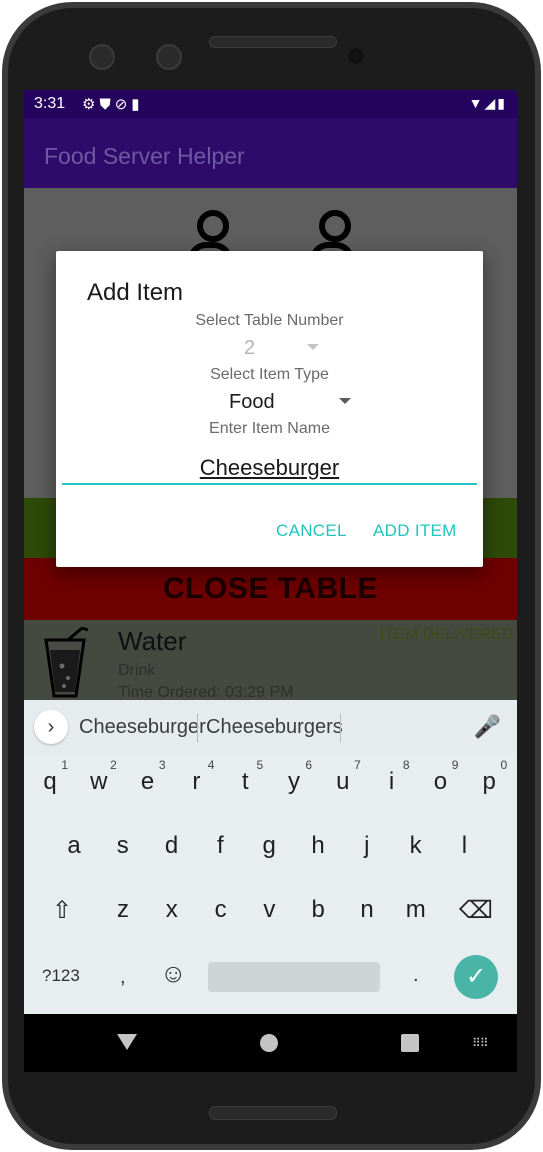 The height and width of the screenshot is (1152, 543). What do you see at coordinates (294, 977) in the screenshot?
I see `space-bar` at bounding box center [294, 977].